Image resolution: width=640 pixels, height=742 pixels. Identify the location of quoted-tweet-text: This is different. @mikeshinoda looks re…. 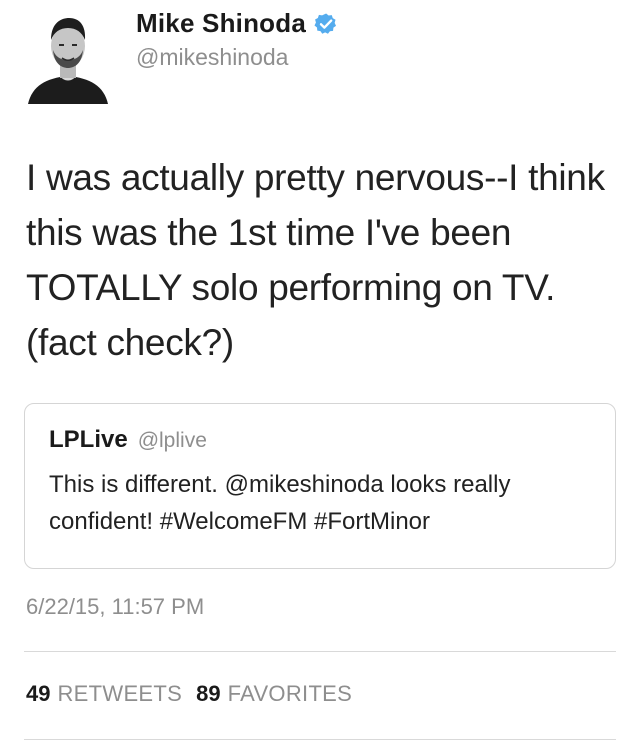
(280, 503).